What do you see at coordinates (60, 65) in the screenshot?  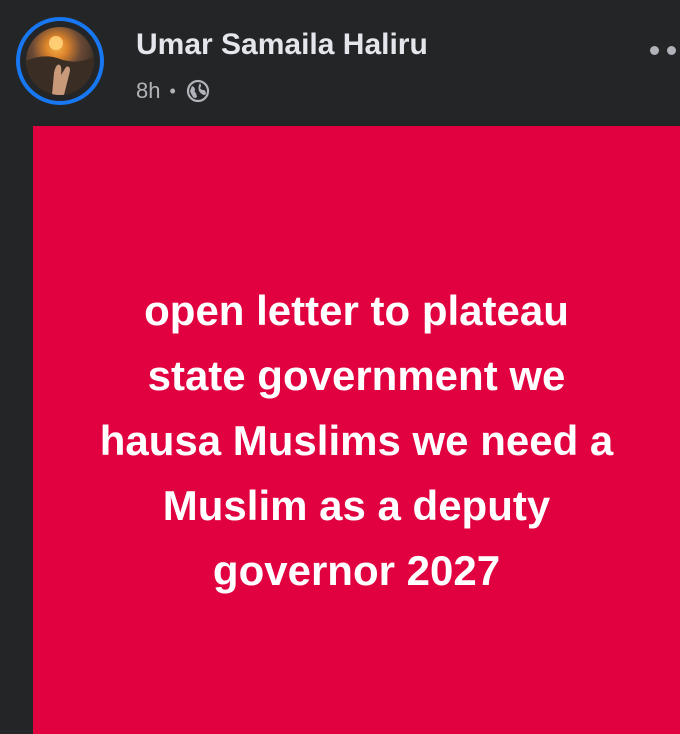 I see `avatar-photo-icon` at bounding box center [60, 65].